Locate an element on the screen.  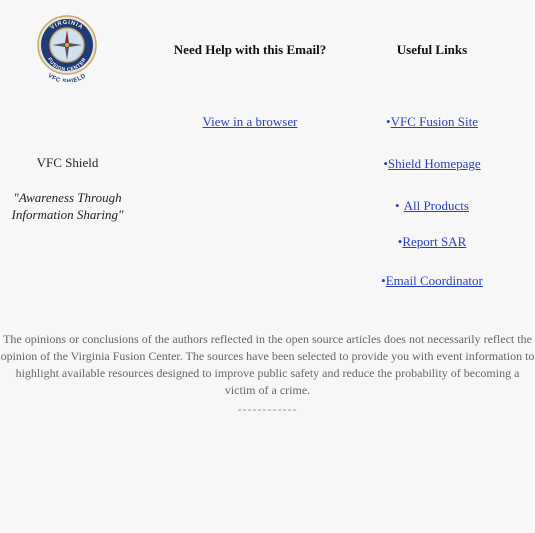
link-item: •Shield Homepage is located at coordinates (432, 164).